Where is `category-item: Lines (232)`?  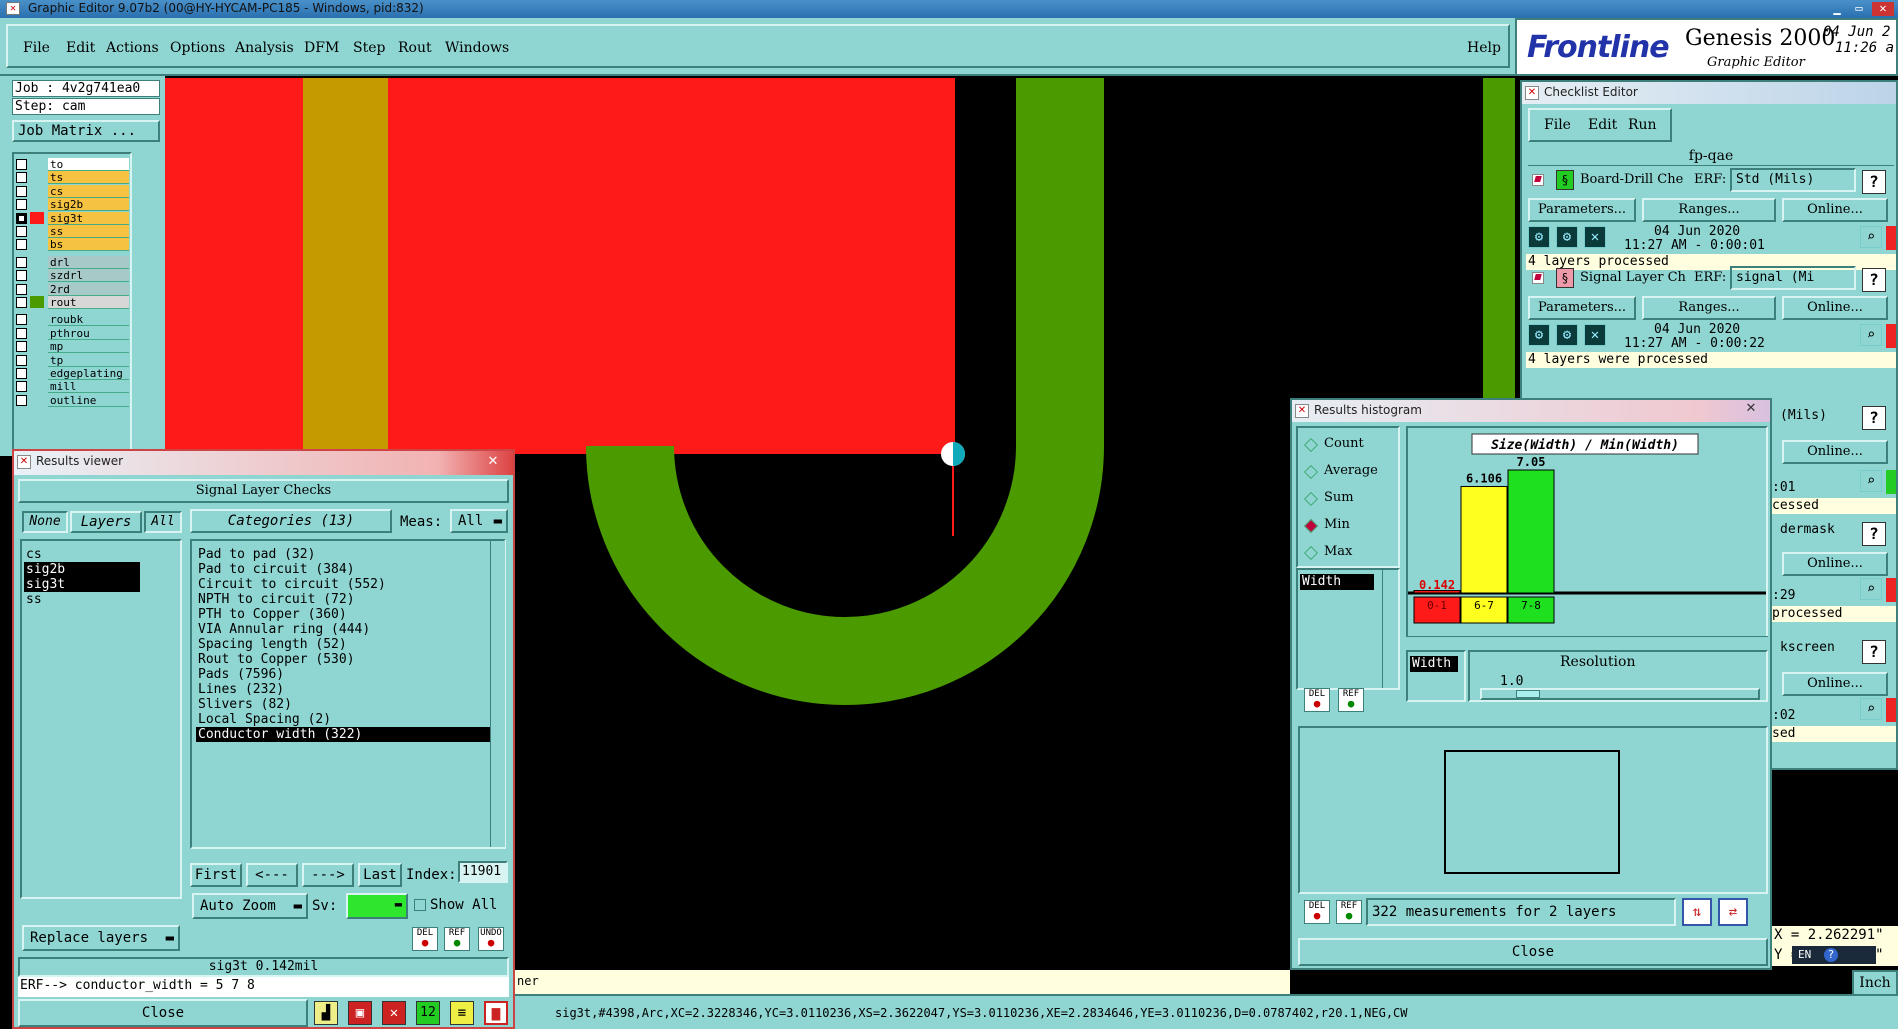 category-item: Lines (232) is located at coordinates (344, 689).